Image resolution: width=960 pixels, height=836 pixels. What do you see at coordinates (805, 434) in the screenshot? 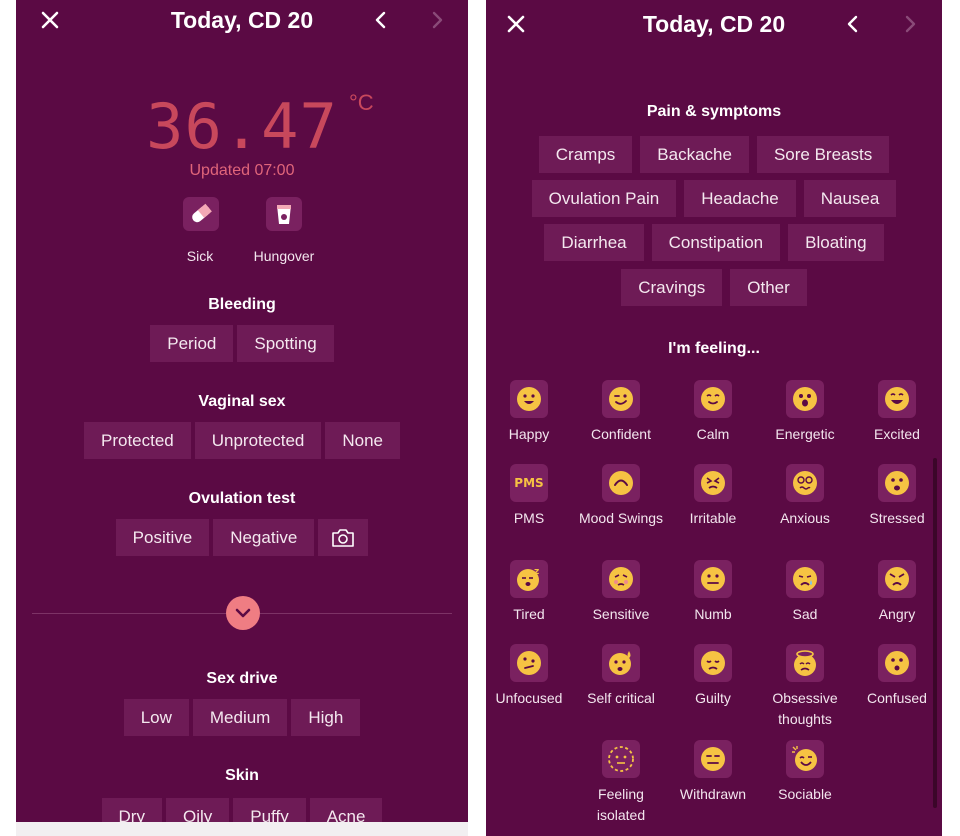
I see `mood-label: Energetic` at bounding box center [805, 434].